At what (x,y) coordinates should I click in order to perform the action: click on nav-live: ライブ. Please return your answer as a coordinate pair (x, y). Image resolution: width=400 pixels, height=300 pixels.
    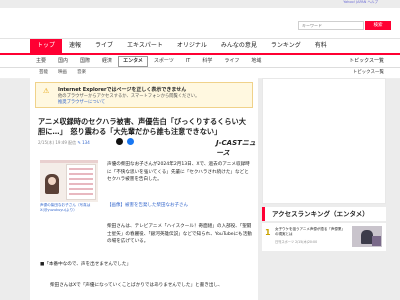
    Looking at the image, I should click on (104, 46).